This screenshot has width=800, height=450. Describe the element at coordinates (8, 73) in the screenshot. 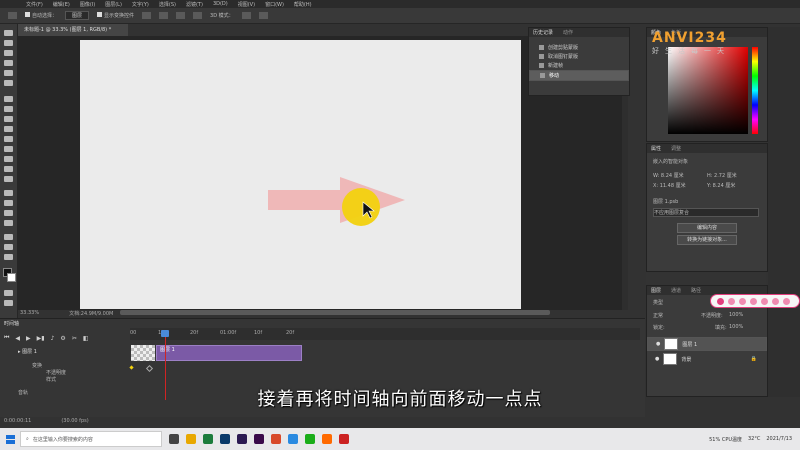

I see `crop-tool-icon` at that location.